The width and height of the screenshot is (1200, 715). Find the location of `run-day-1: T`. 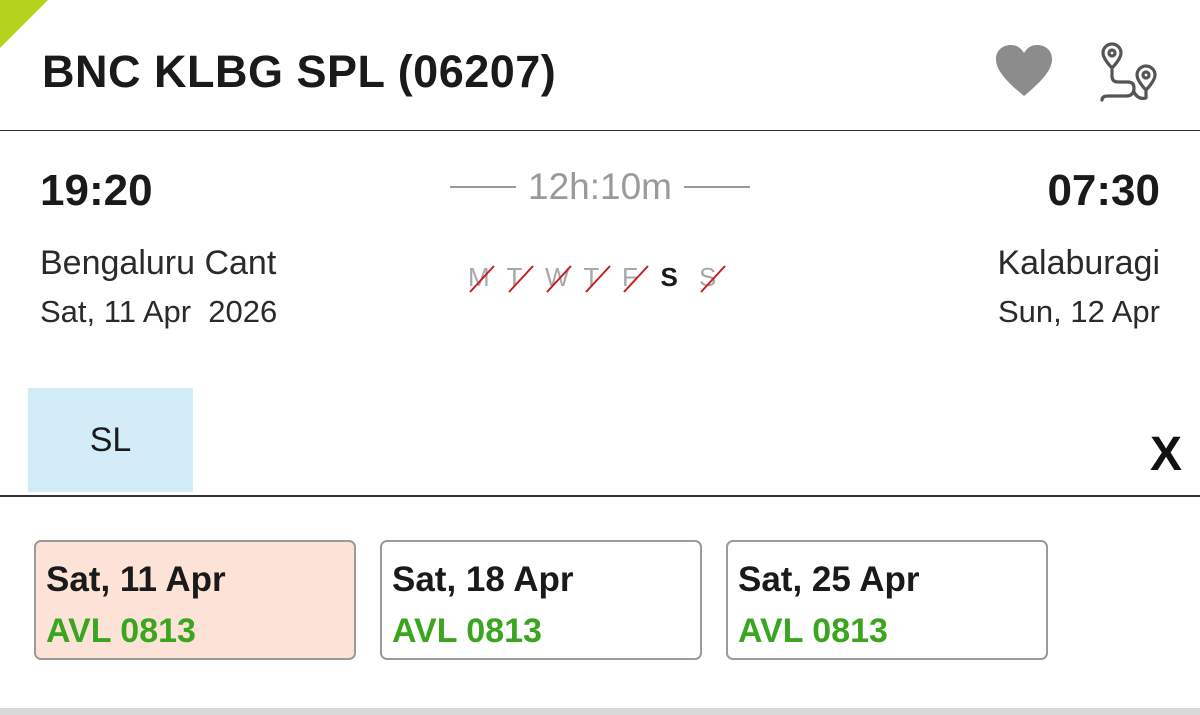

run-day-1: T is located at coordinates (526, 277).